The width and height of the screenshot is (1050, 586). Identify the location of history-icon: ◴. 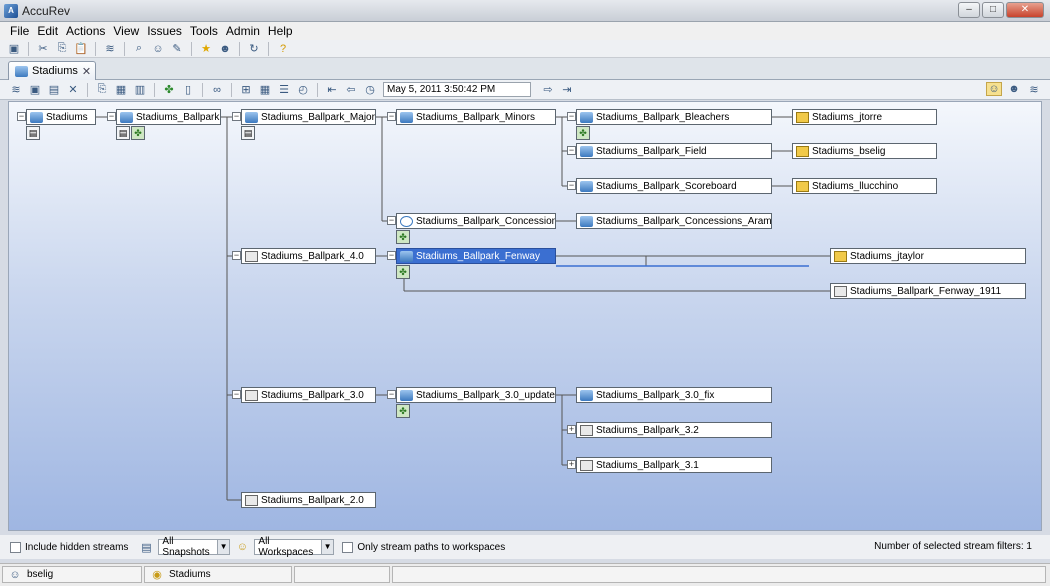
(303, 90).